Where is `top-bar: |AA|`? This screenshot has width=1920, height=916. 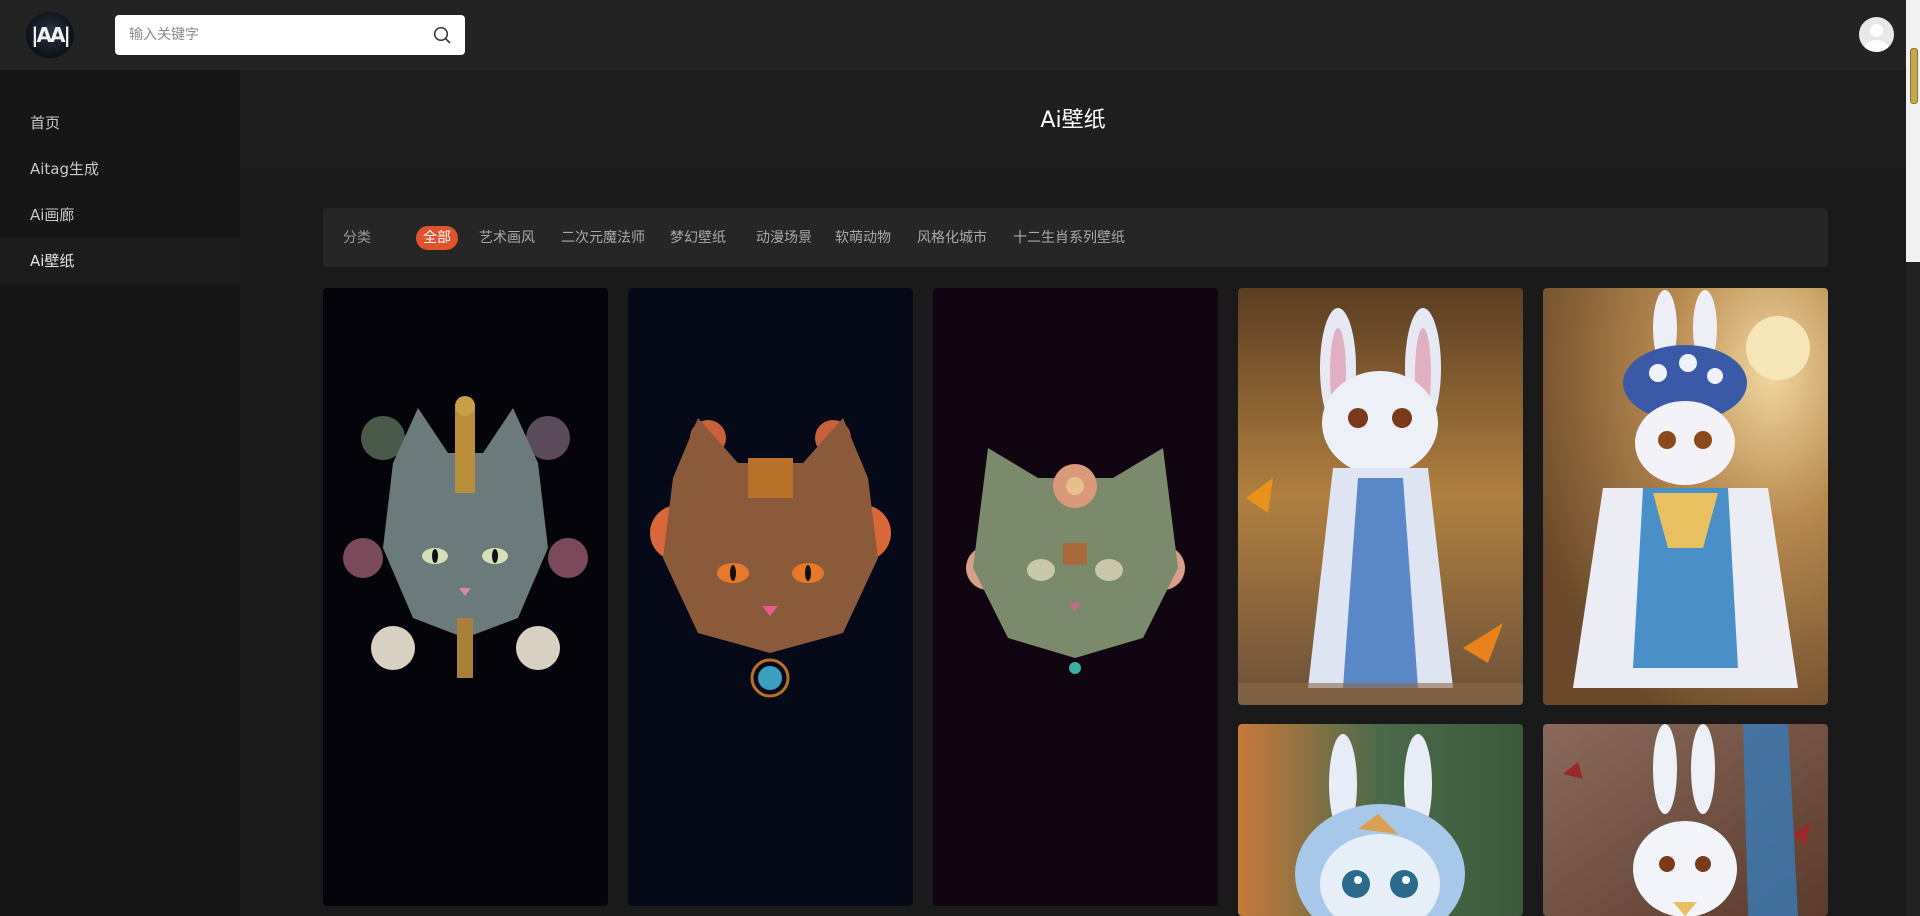
top-bar: |AA| is located at coordinates (953, 35).